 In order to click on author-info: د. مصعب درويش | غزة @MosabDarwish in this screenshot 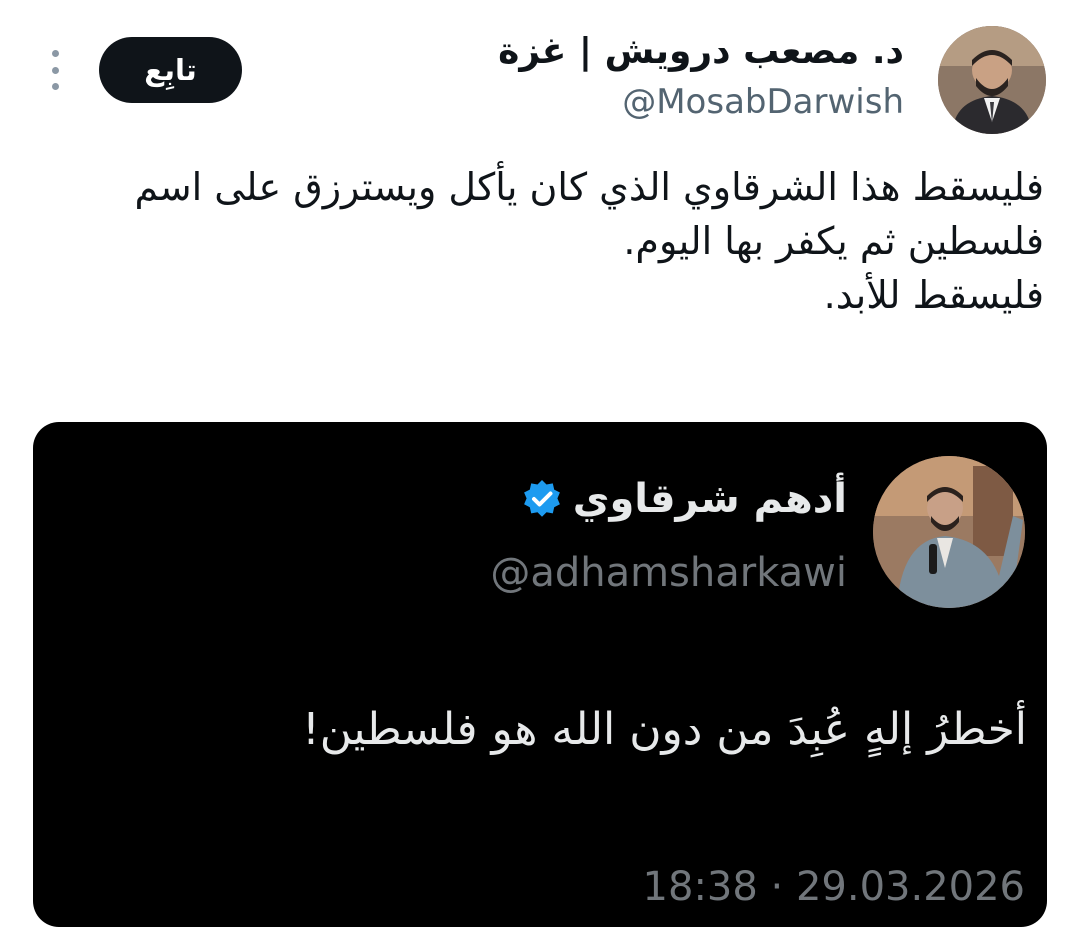, I will do `click(701, 77)`.